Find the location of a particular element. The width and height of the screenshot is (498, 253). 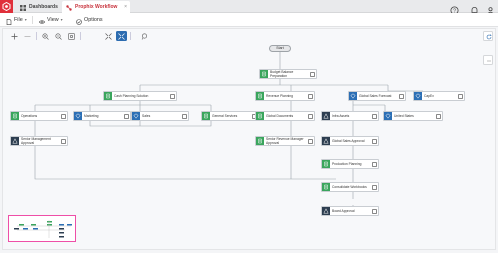

workflow-node-production-planning: Production Planning is located at coordinates (350, 164).